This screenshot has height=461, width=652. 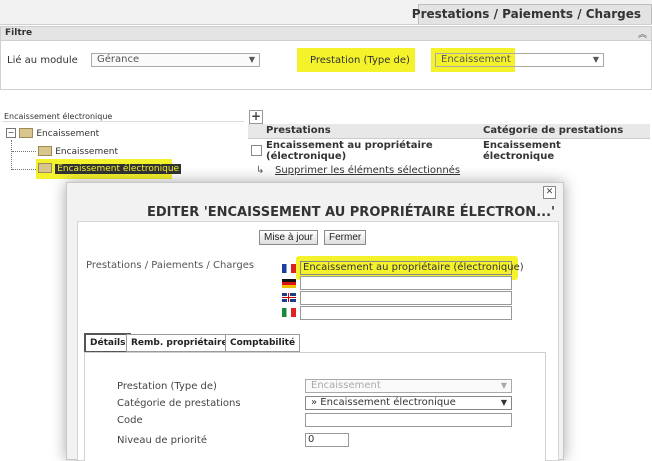 What do you see at coordinates (263, 343) in the screenshot?
I see `tab-comptabilite: Comptabilité` at bounding box center [263, 343].